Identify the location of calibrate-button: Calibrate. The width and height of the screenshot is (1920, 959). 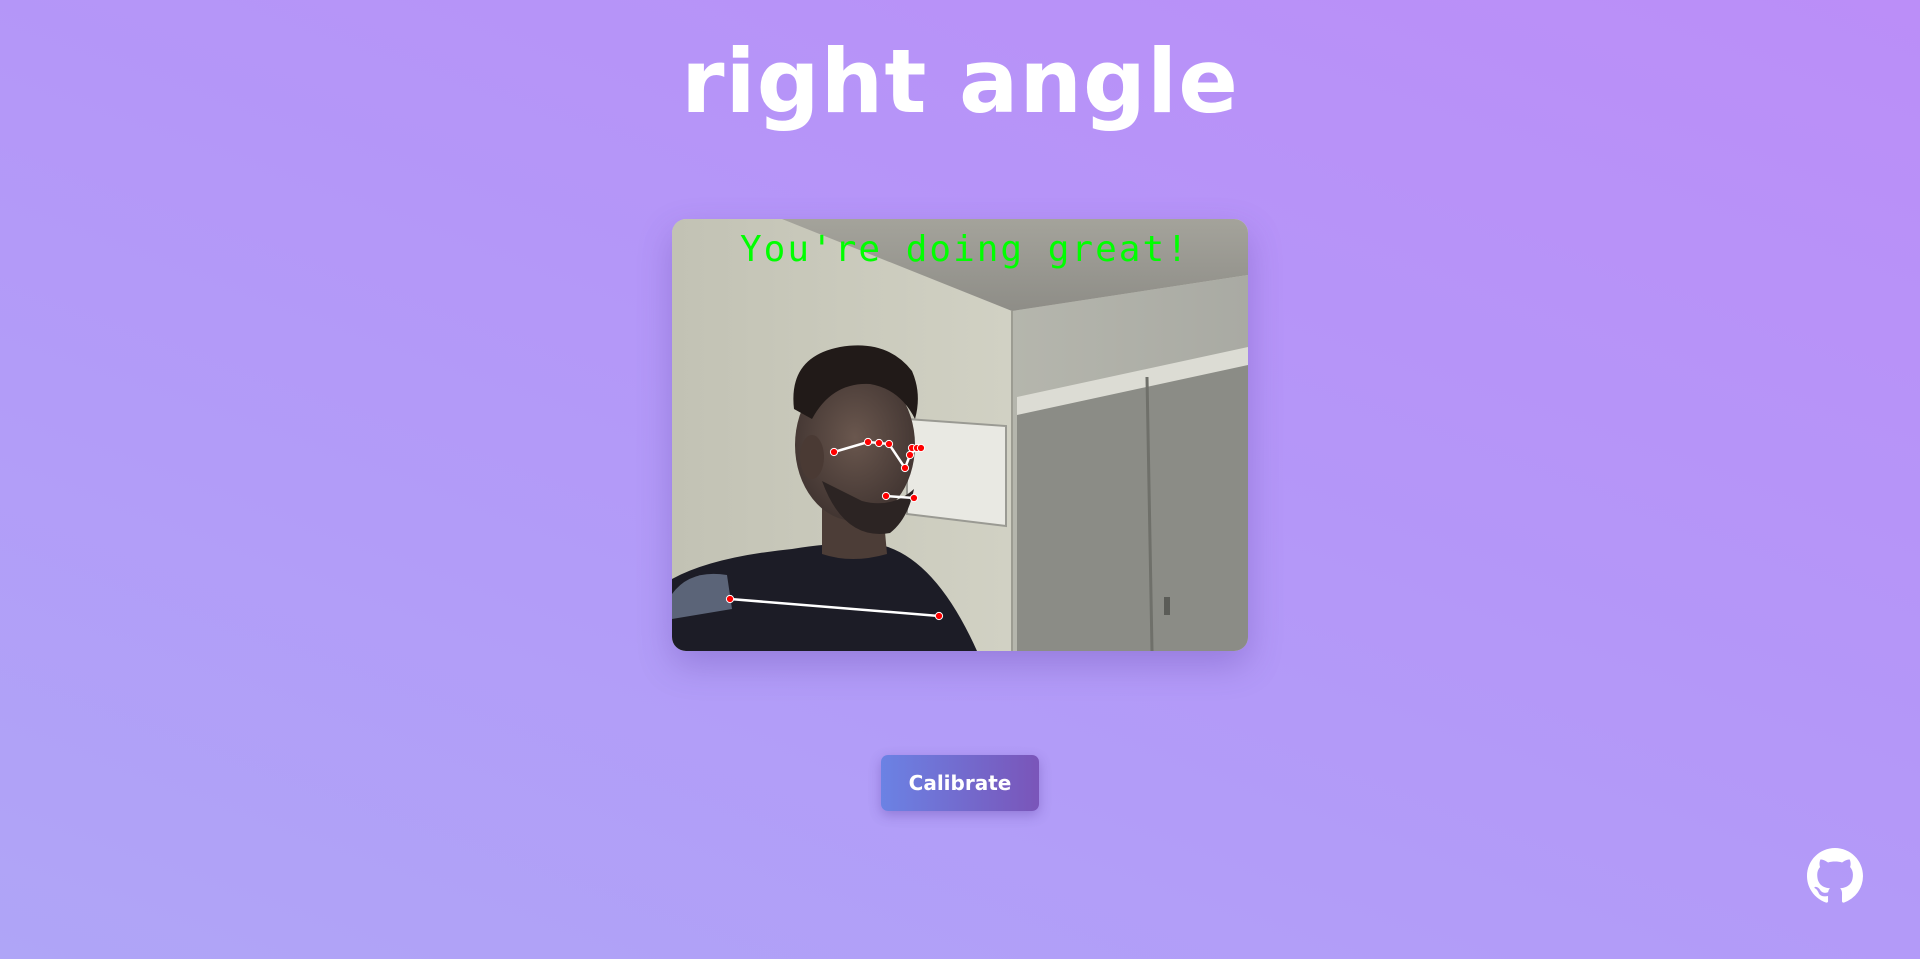
(960, 783).